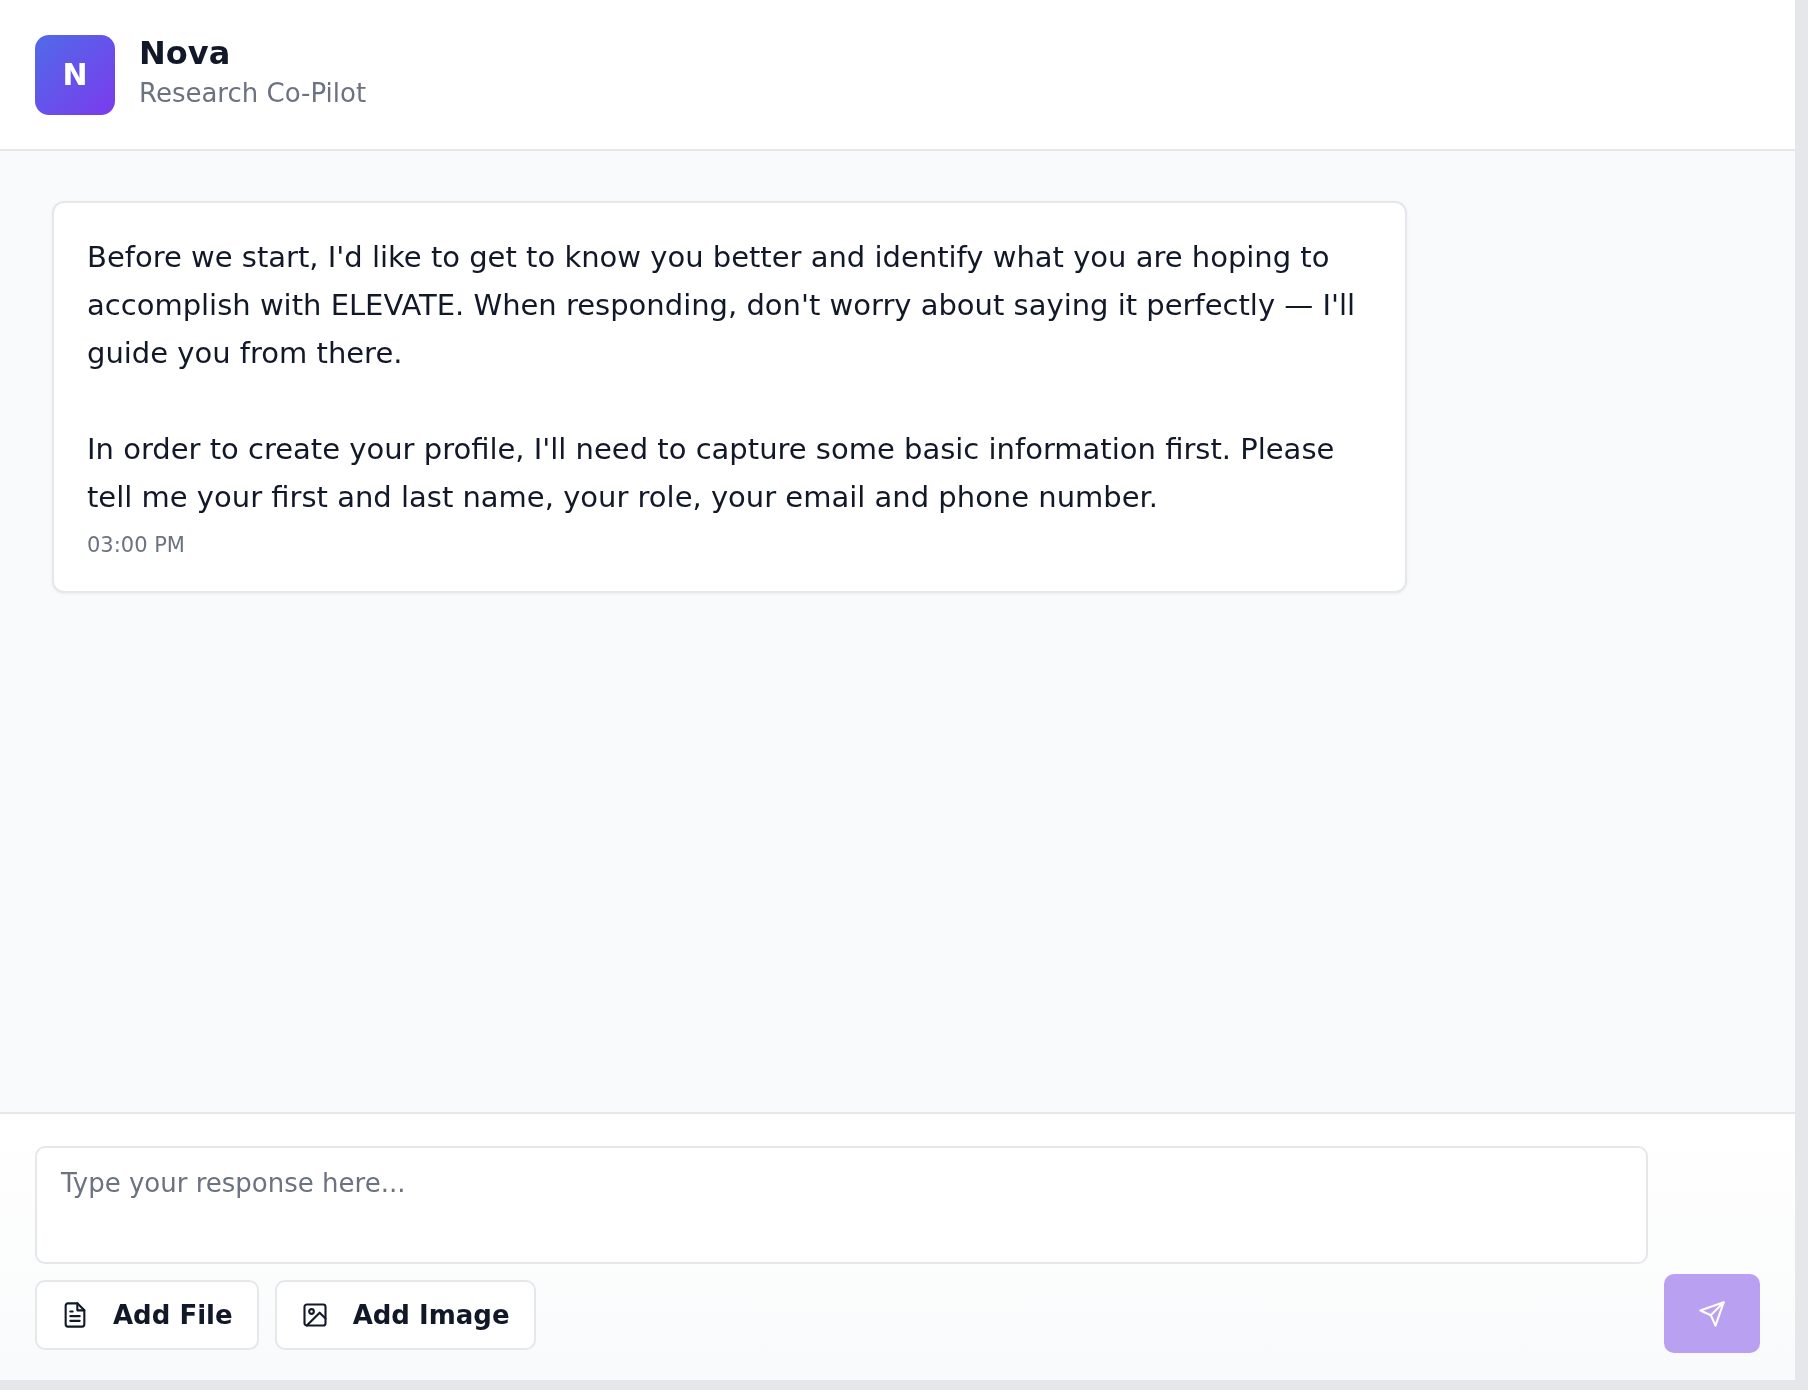 The height and width of the screenshot is (1390, 1808). Describe the element at coordinates (147, 1315) in the screenshot. I see `add-file-button: Add File` at that location.